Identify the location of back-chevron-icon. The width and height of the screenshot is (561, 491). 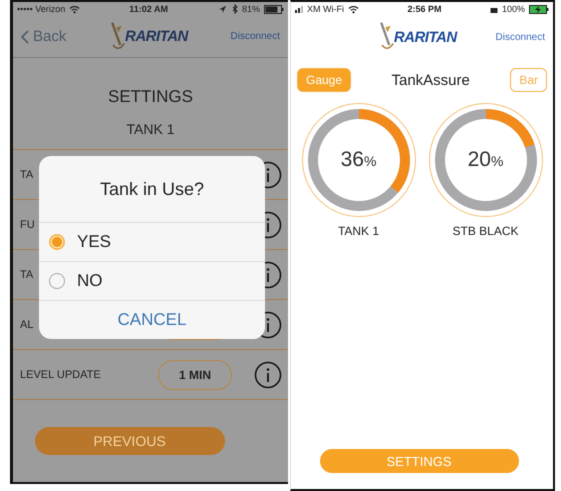
(25, 37).